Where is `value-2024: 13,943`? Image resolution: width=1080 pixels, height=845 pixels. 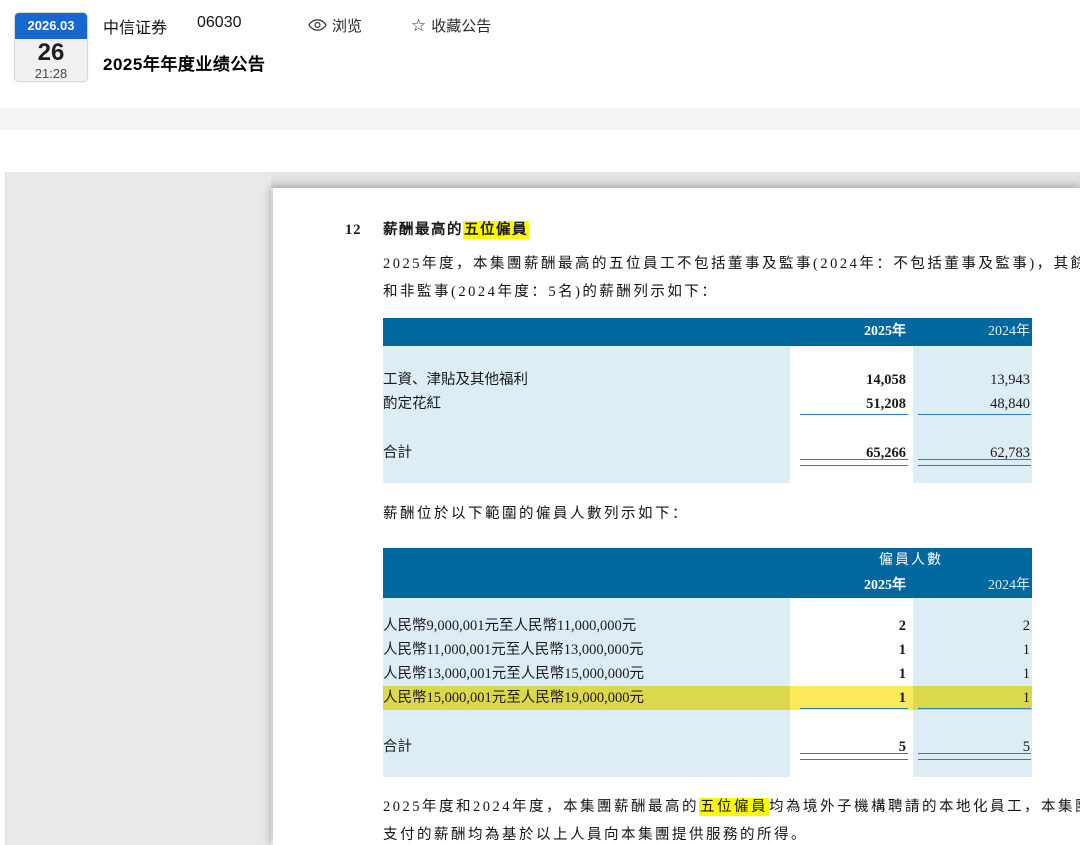
value-2024: 13,943 is located at coordinates (972, 380).